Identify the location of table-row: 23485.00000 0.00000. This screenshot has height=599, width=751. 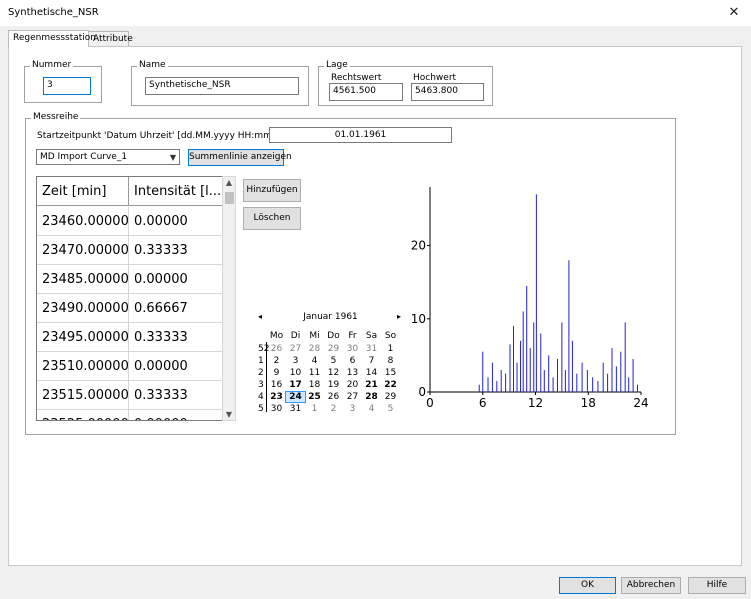
(129, 279).